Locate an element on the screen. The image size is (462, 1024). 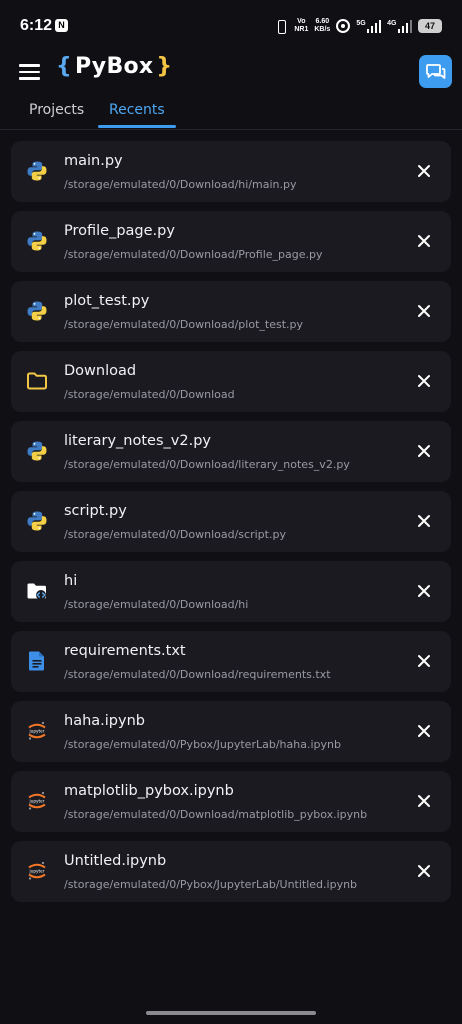
hotspot-icon is located at coordinates (343, 26).